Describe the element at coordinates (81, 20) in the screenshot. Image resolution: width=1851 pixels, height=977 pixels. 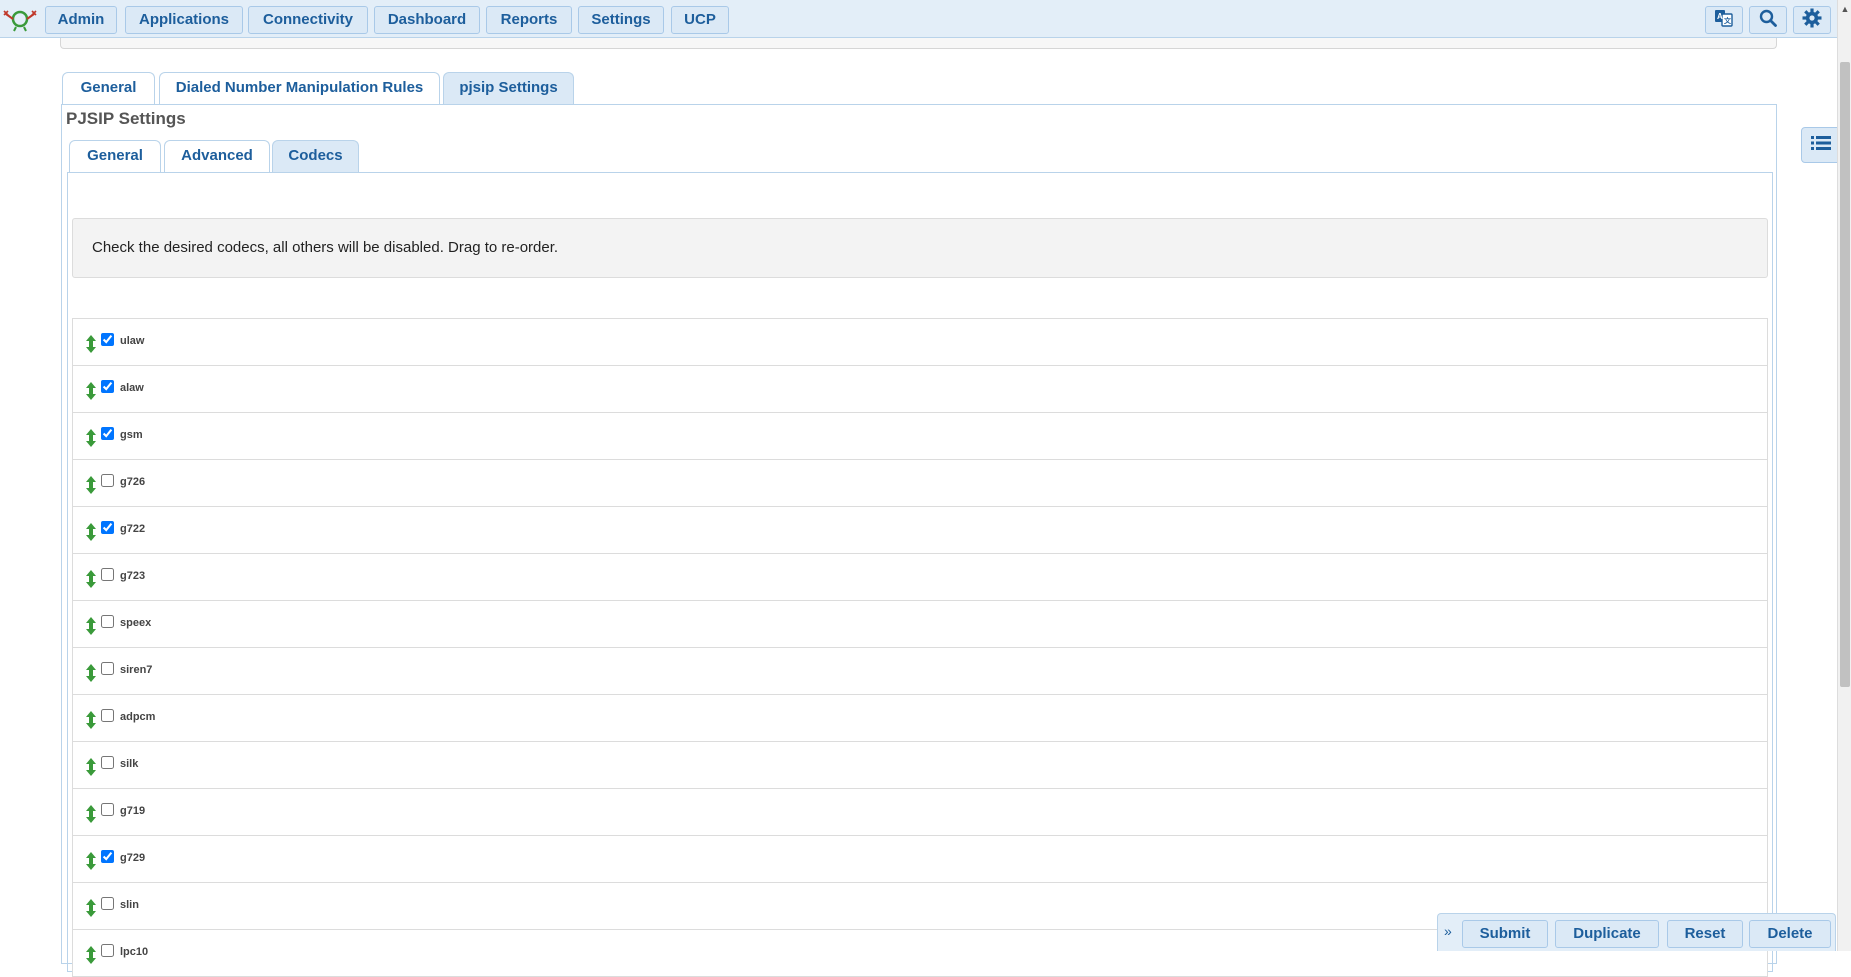
I see `nav-admin: Admin` at that location.